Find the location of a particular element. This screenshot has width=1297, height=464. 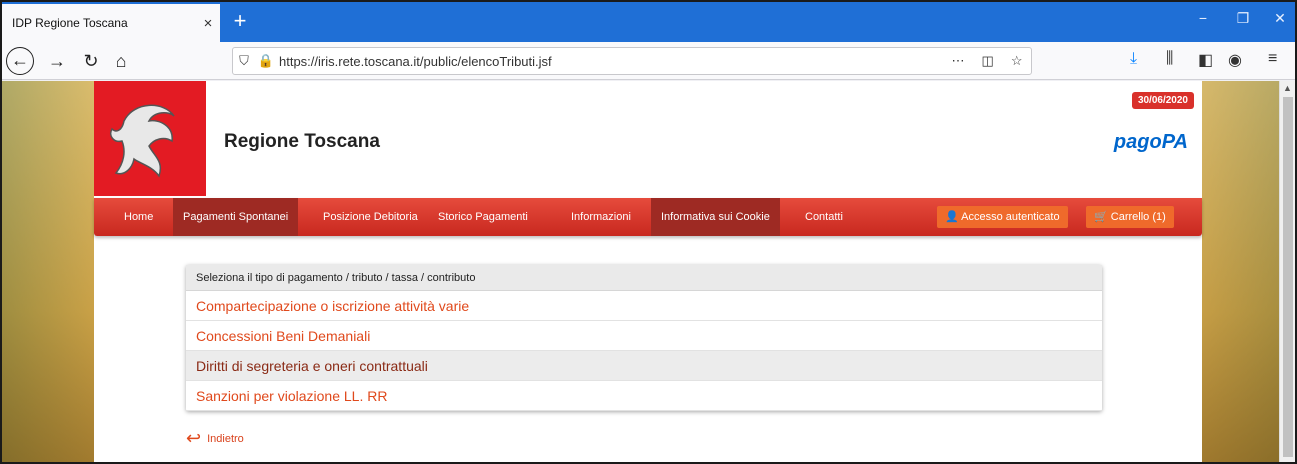

menu-pagamenti-spontanei: Pagamenti Spontanei is located at coordinates (236, 217).